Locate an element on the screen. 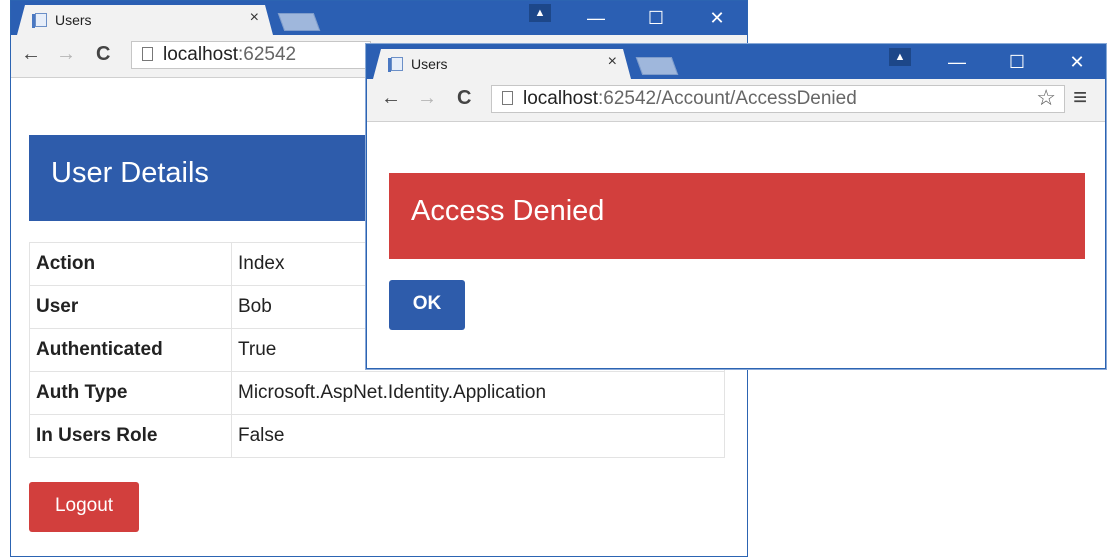 The width and height of the screenshot is (1113, 557). address-bar: localhost:62542/Account/AccessDenied ☆ is located at coordinates (778, 99).